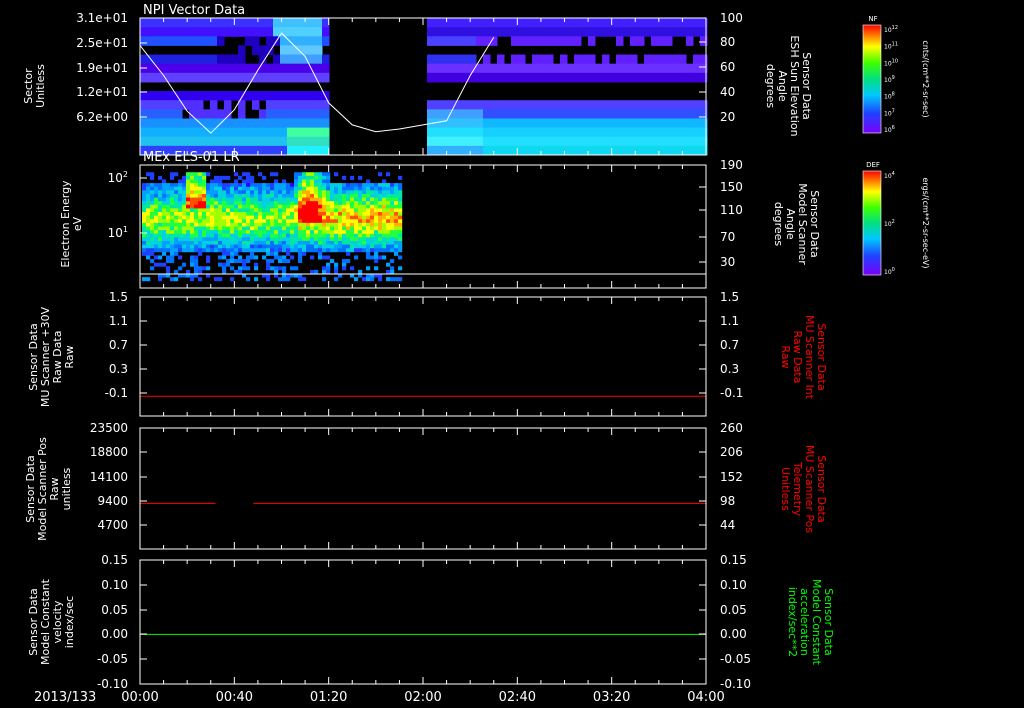 This screenshot has width=1024, height=708. I want to click on left-axis-label: index/sec, so click(69, 622).